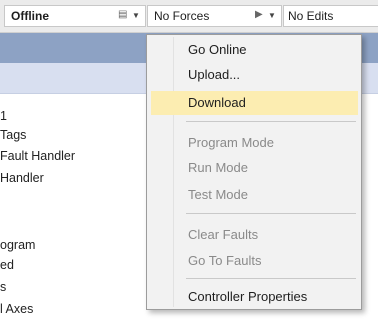 The height and width of the screenshot is (326, 378). What do you see at coordinates (311, 16) in the screenshot?
I see `edits-label: No Edits` at bounding box center [311, 16].